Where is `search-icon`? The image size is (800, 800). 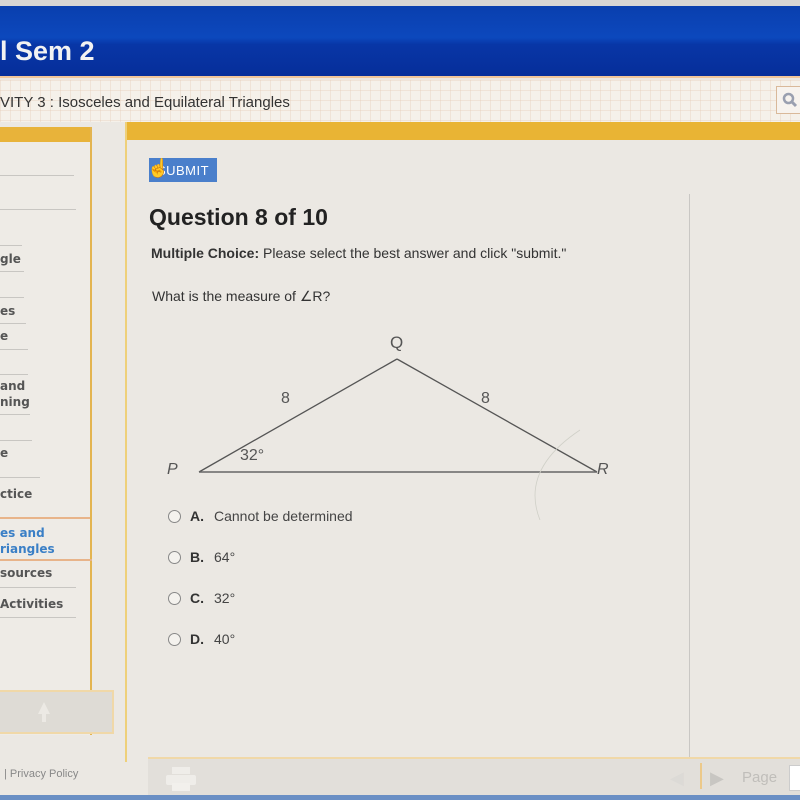
search-icon is located at coordinates (790, 100).